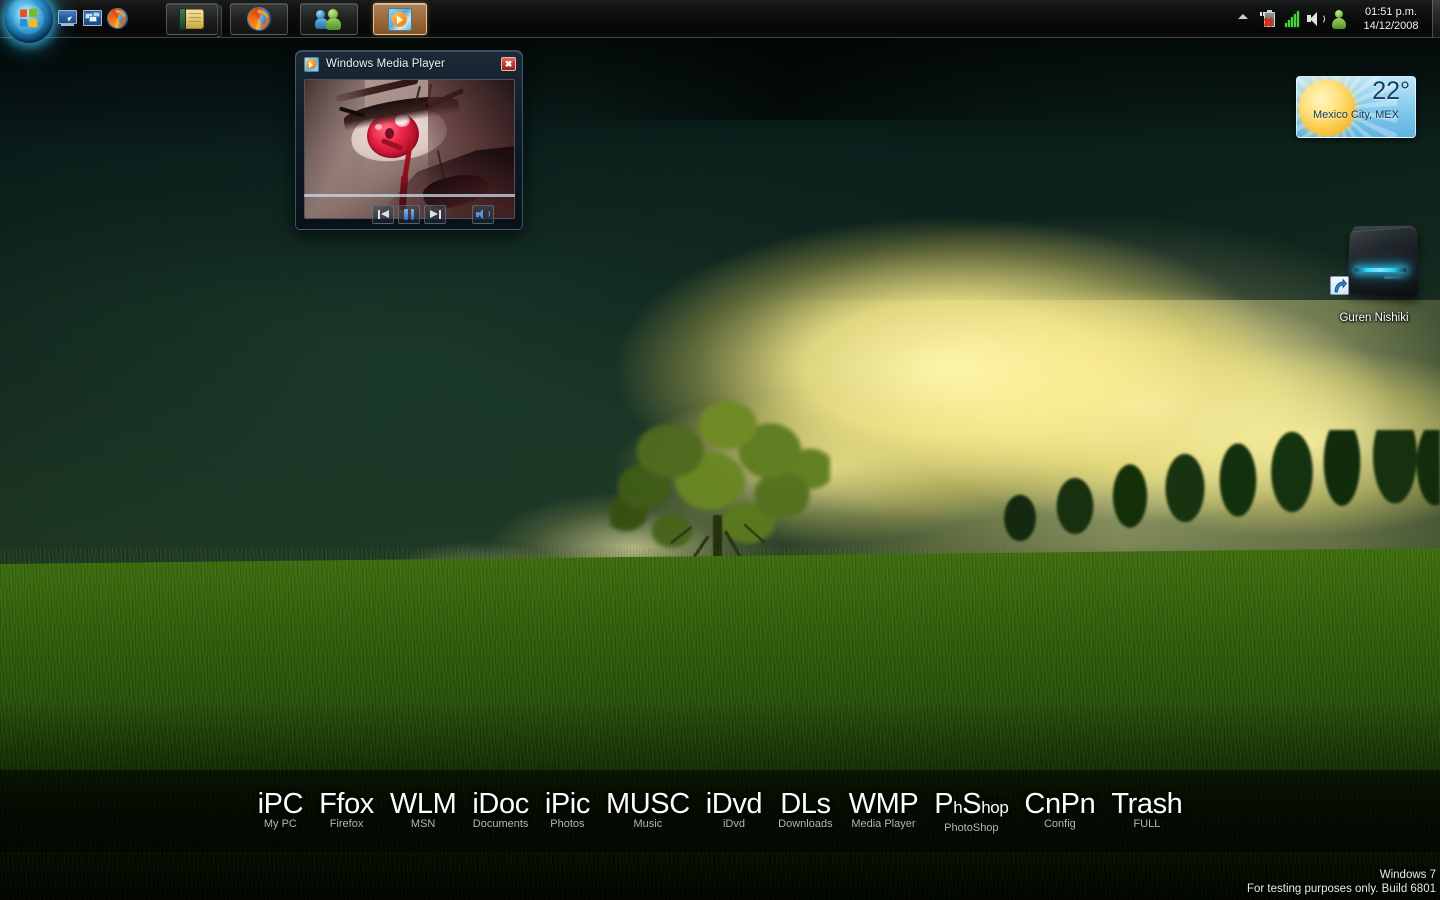 This screenshot has width=1440, height=900. Describe the element at coordinates (1391, 26) in the screenshot. I see `clock-date: 14/12/2008` at that location.